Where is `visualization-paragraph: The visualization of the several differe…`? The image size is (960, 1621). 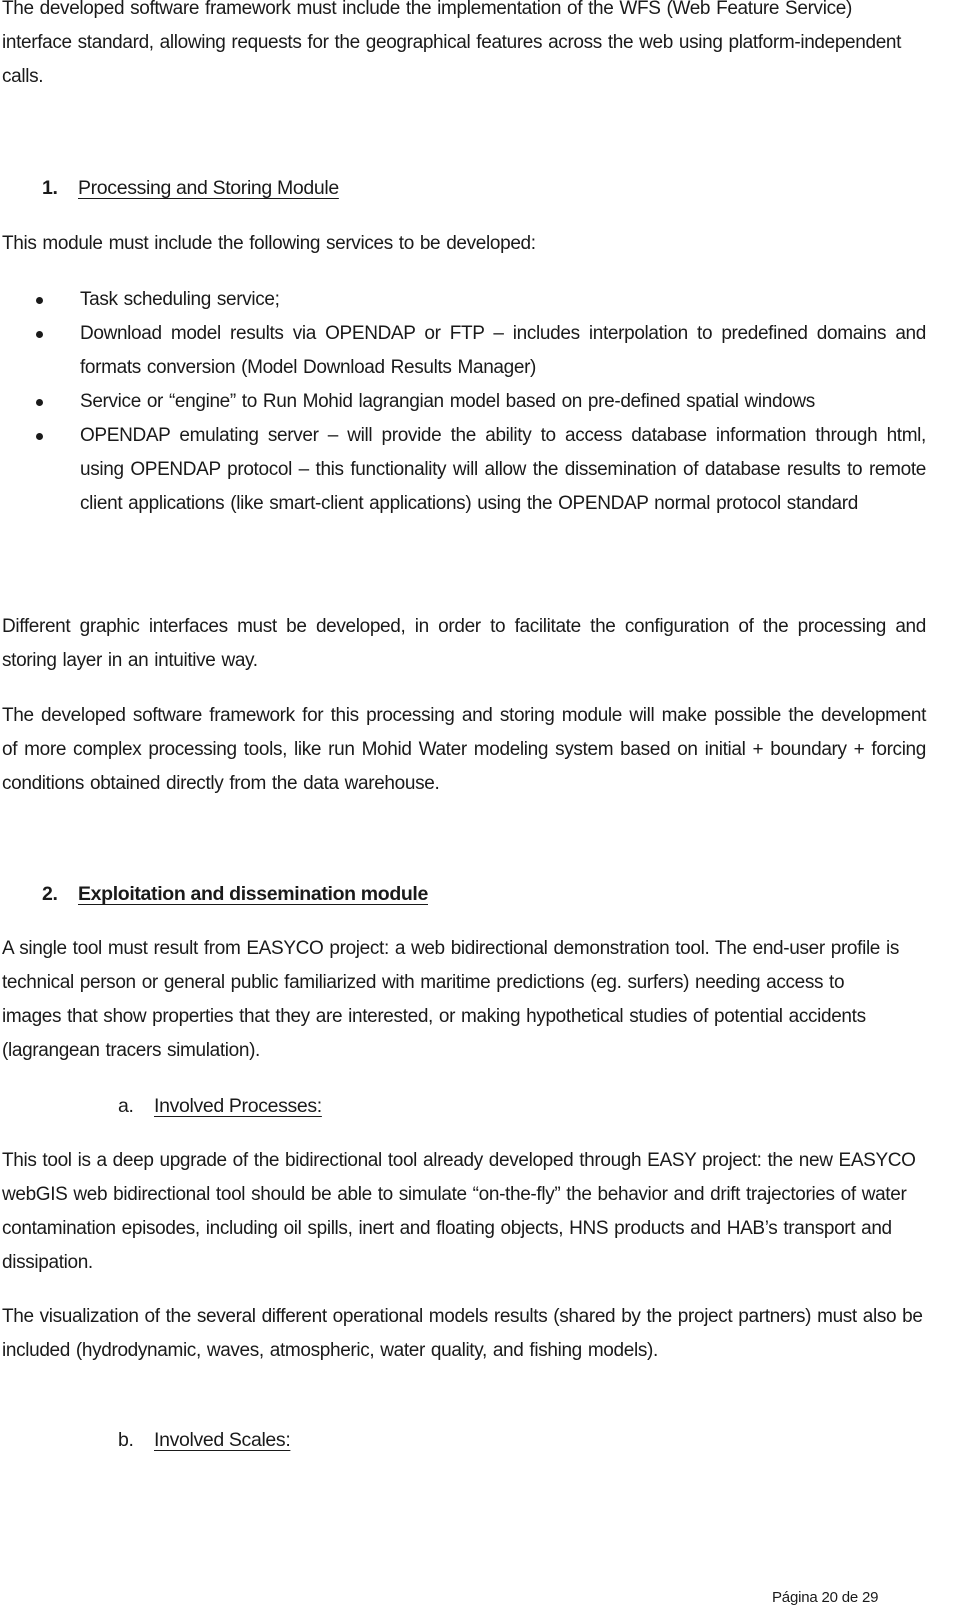
visualization-paragraph: The visualization of the several differe… is located at coordinates (462, 1333).